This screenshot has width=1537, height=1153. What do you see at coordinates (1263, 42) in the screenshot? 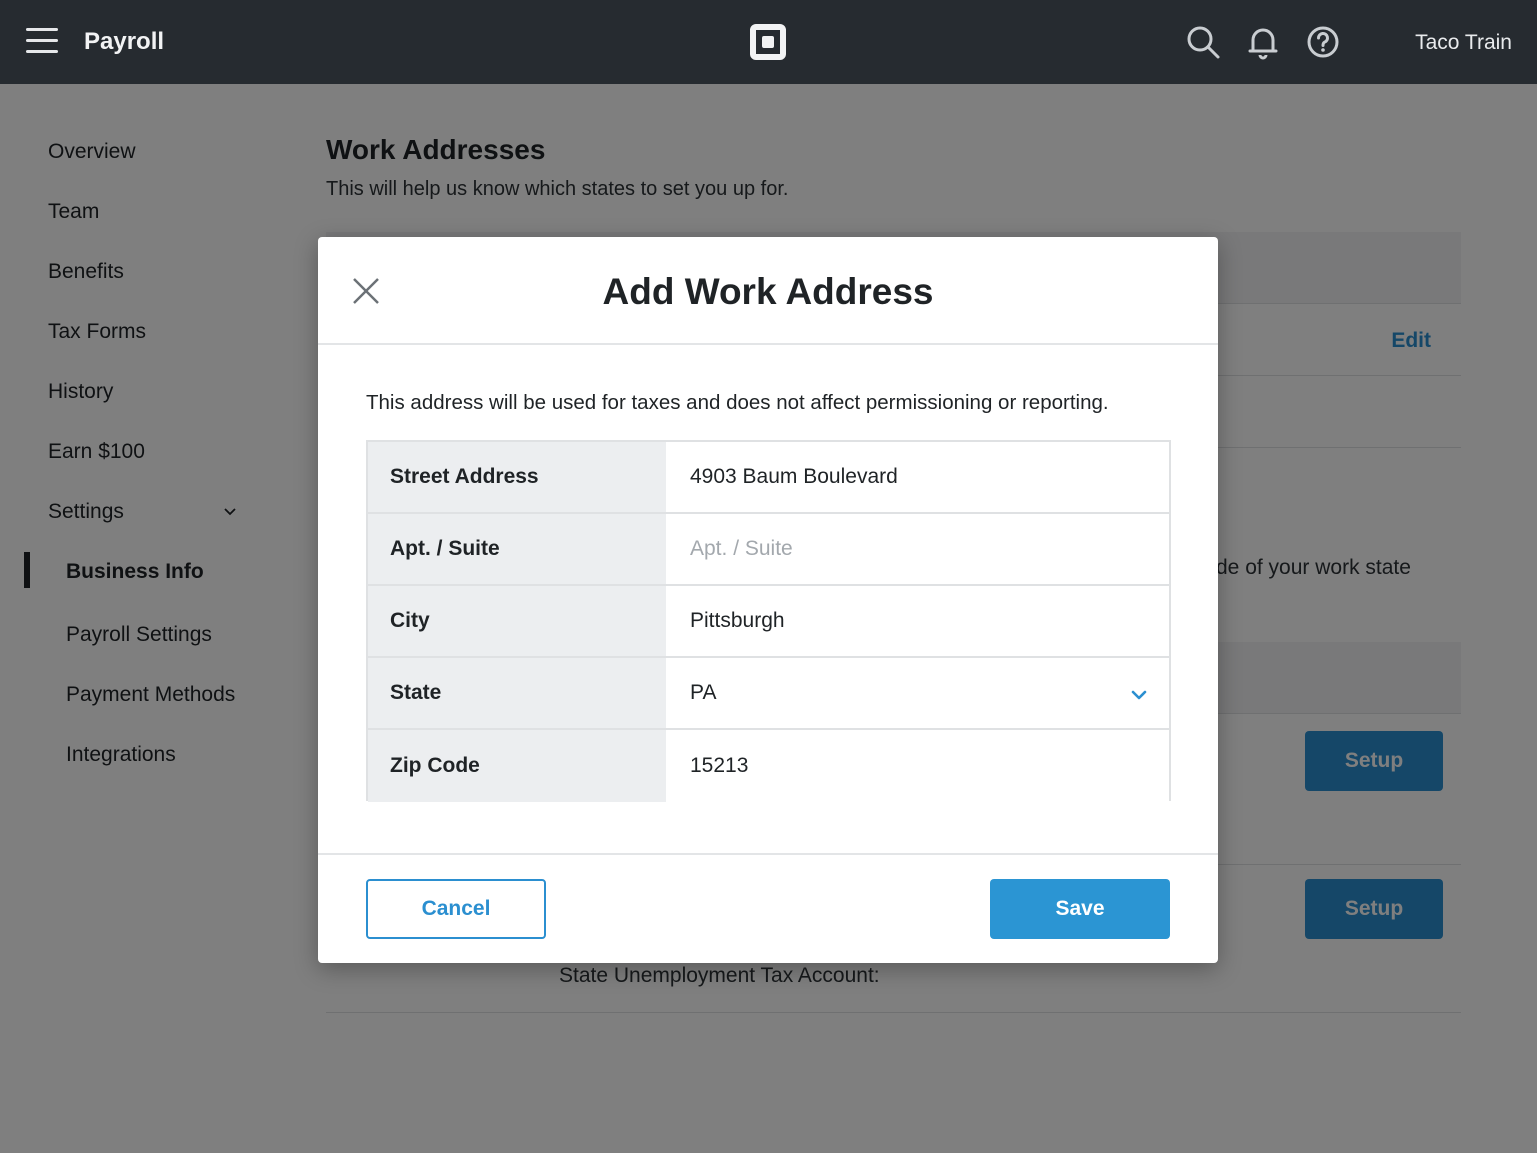
I see `bell-icon` at bounding box center [1263, 42].